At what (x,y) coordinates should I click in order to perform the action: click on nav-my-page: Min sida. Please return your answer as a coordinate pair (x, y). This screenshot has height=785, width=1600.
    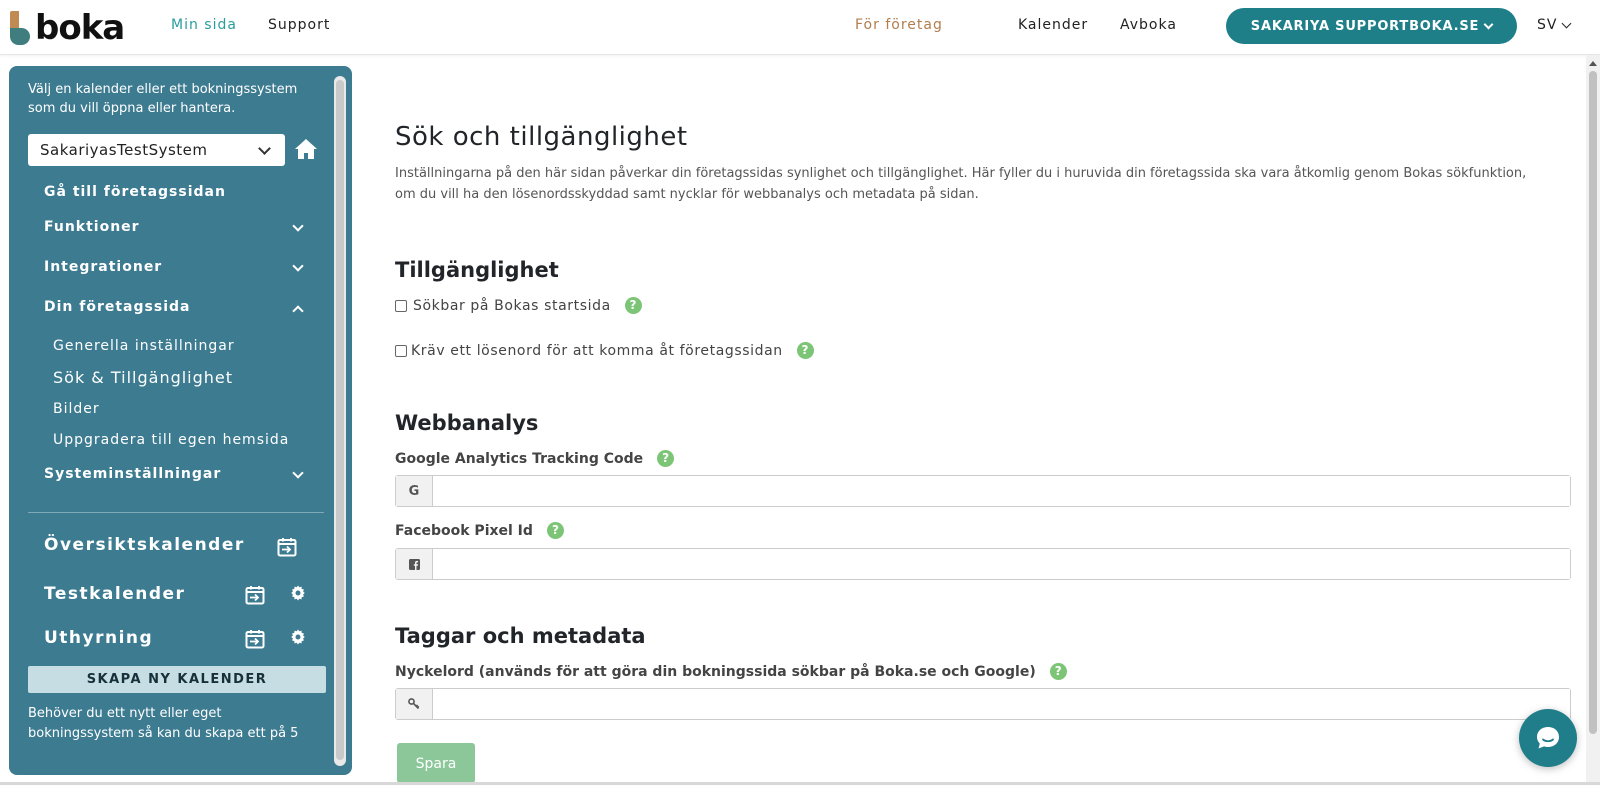
    Looking at the image, I should click on (204, 25).